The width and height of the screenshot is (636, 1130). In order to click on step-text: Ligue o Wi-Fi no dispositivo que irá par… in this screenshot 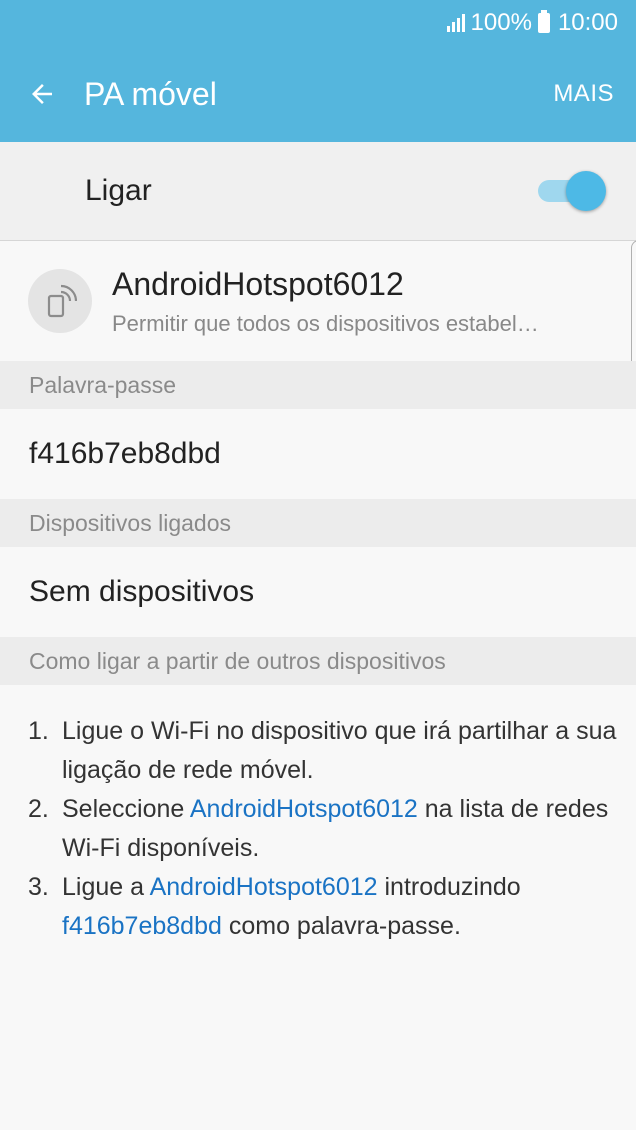, I will do `click(340, 751)`.